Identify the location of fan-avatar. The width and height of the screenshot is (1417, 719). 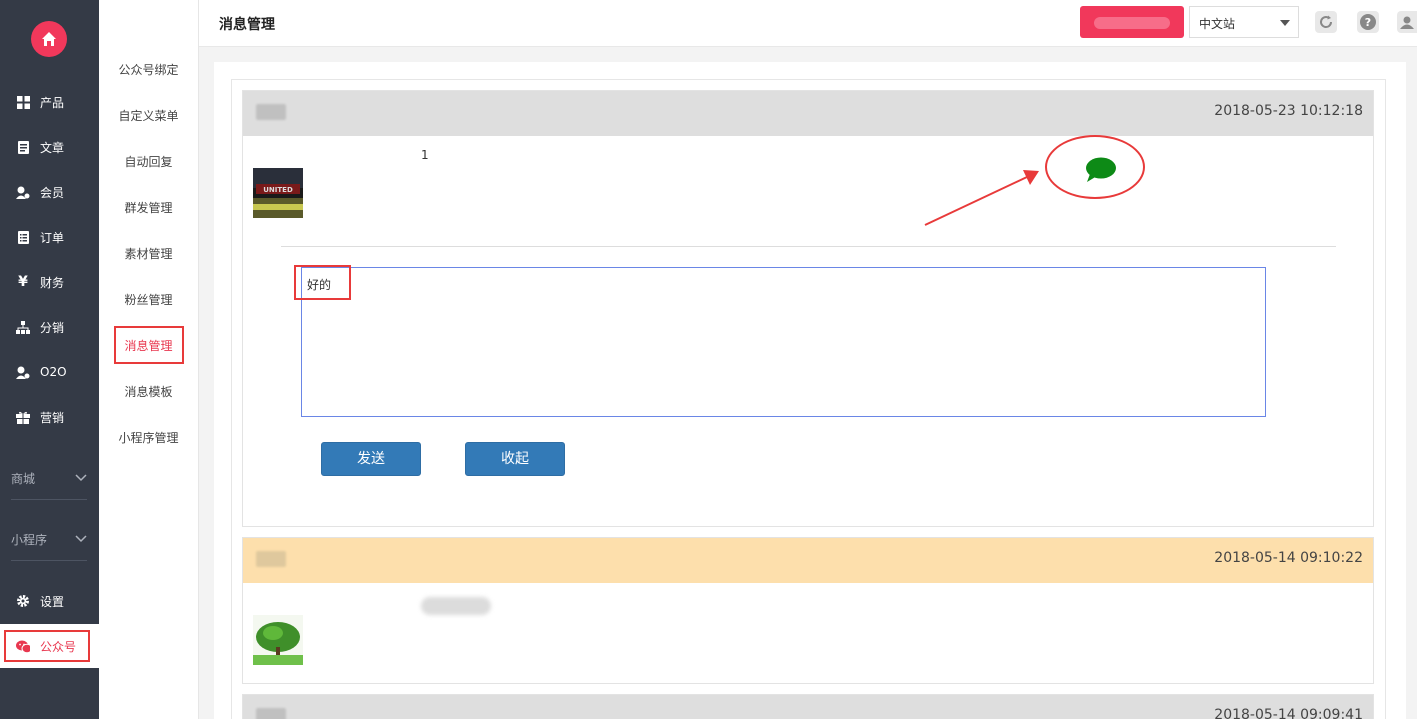
(278, 640).